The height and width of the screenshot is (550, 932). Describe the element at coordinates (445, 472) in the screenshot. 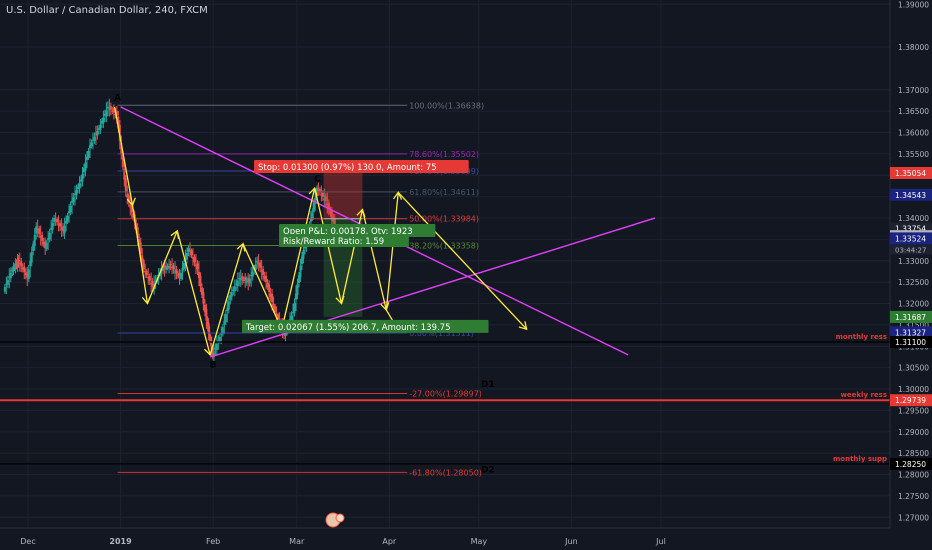

I see `fib-label: -61.80%(1.28050)` at that location.